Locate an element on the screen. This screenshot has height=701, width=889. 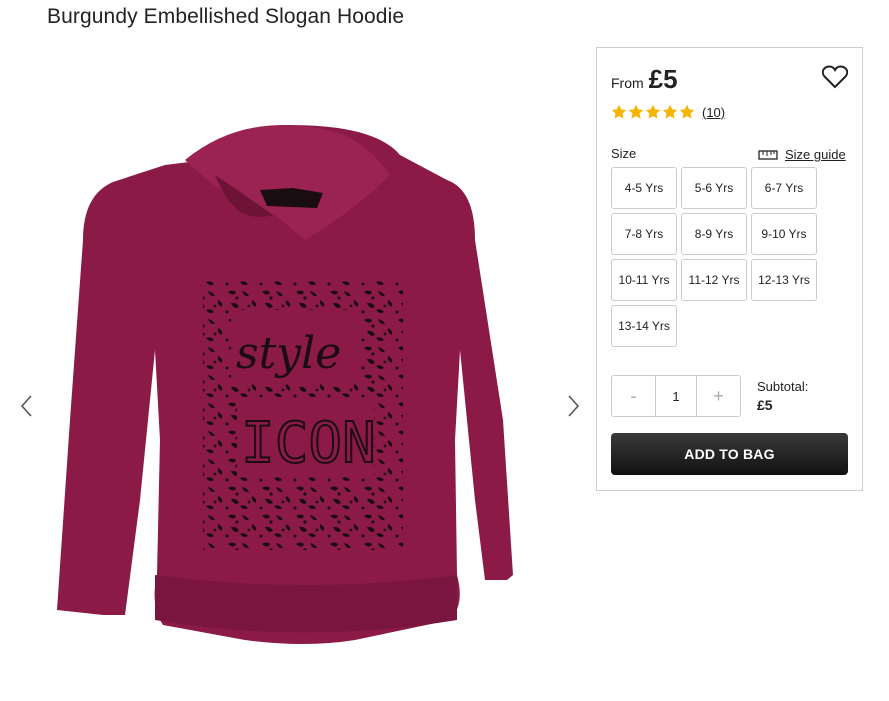
chevron-left-icon is located at coordinates (26, 406).